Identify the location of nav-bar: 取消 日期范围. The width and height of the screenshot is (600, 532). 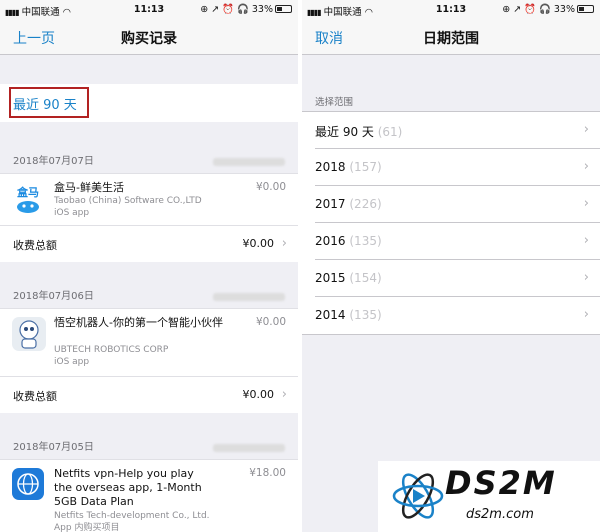
(451, 37).